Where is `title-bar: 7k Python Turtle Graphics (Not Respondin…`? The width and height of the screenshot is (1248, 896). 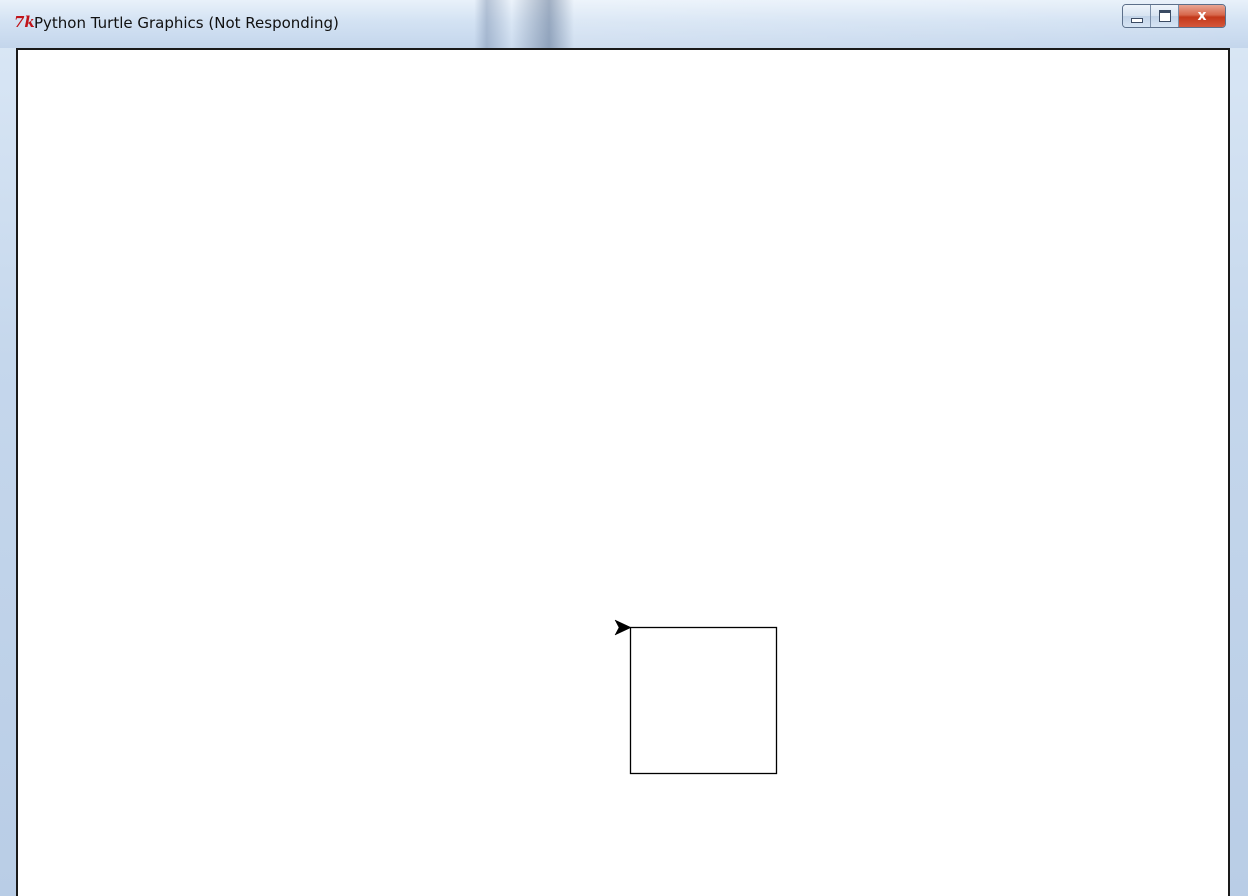 title-bar: 7k Python Turtle Graphics (Not Respondin… is located at coordinates (624, 24).